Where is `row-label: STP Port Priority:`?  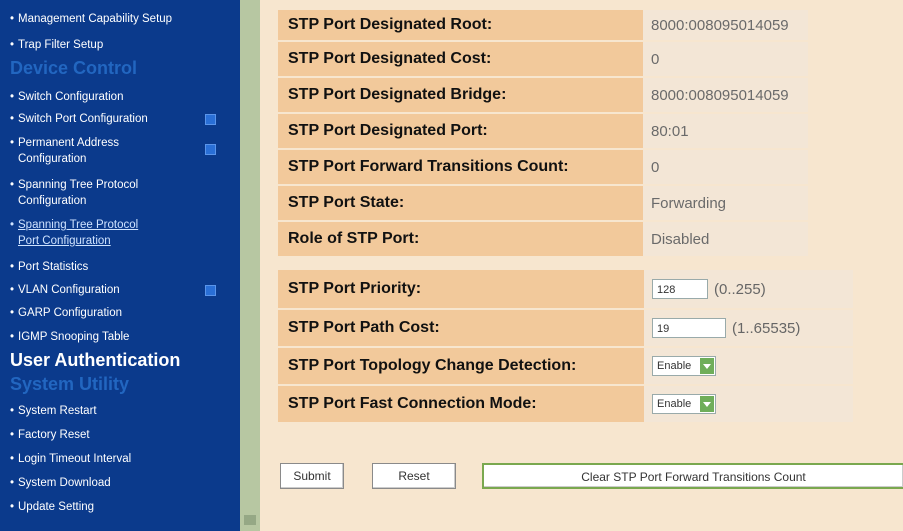
row-label: STP Port Priority: is located at coordinates (461, 289).